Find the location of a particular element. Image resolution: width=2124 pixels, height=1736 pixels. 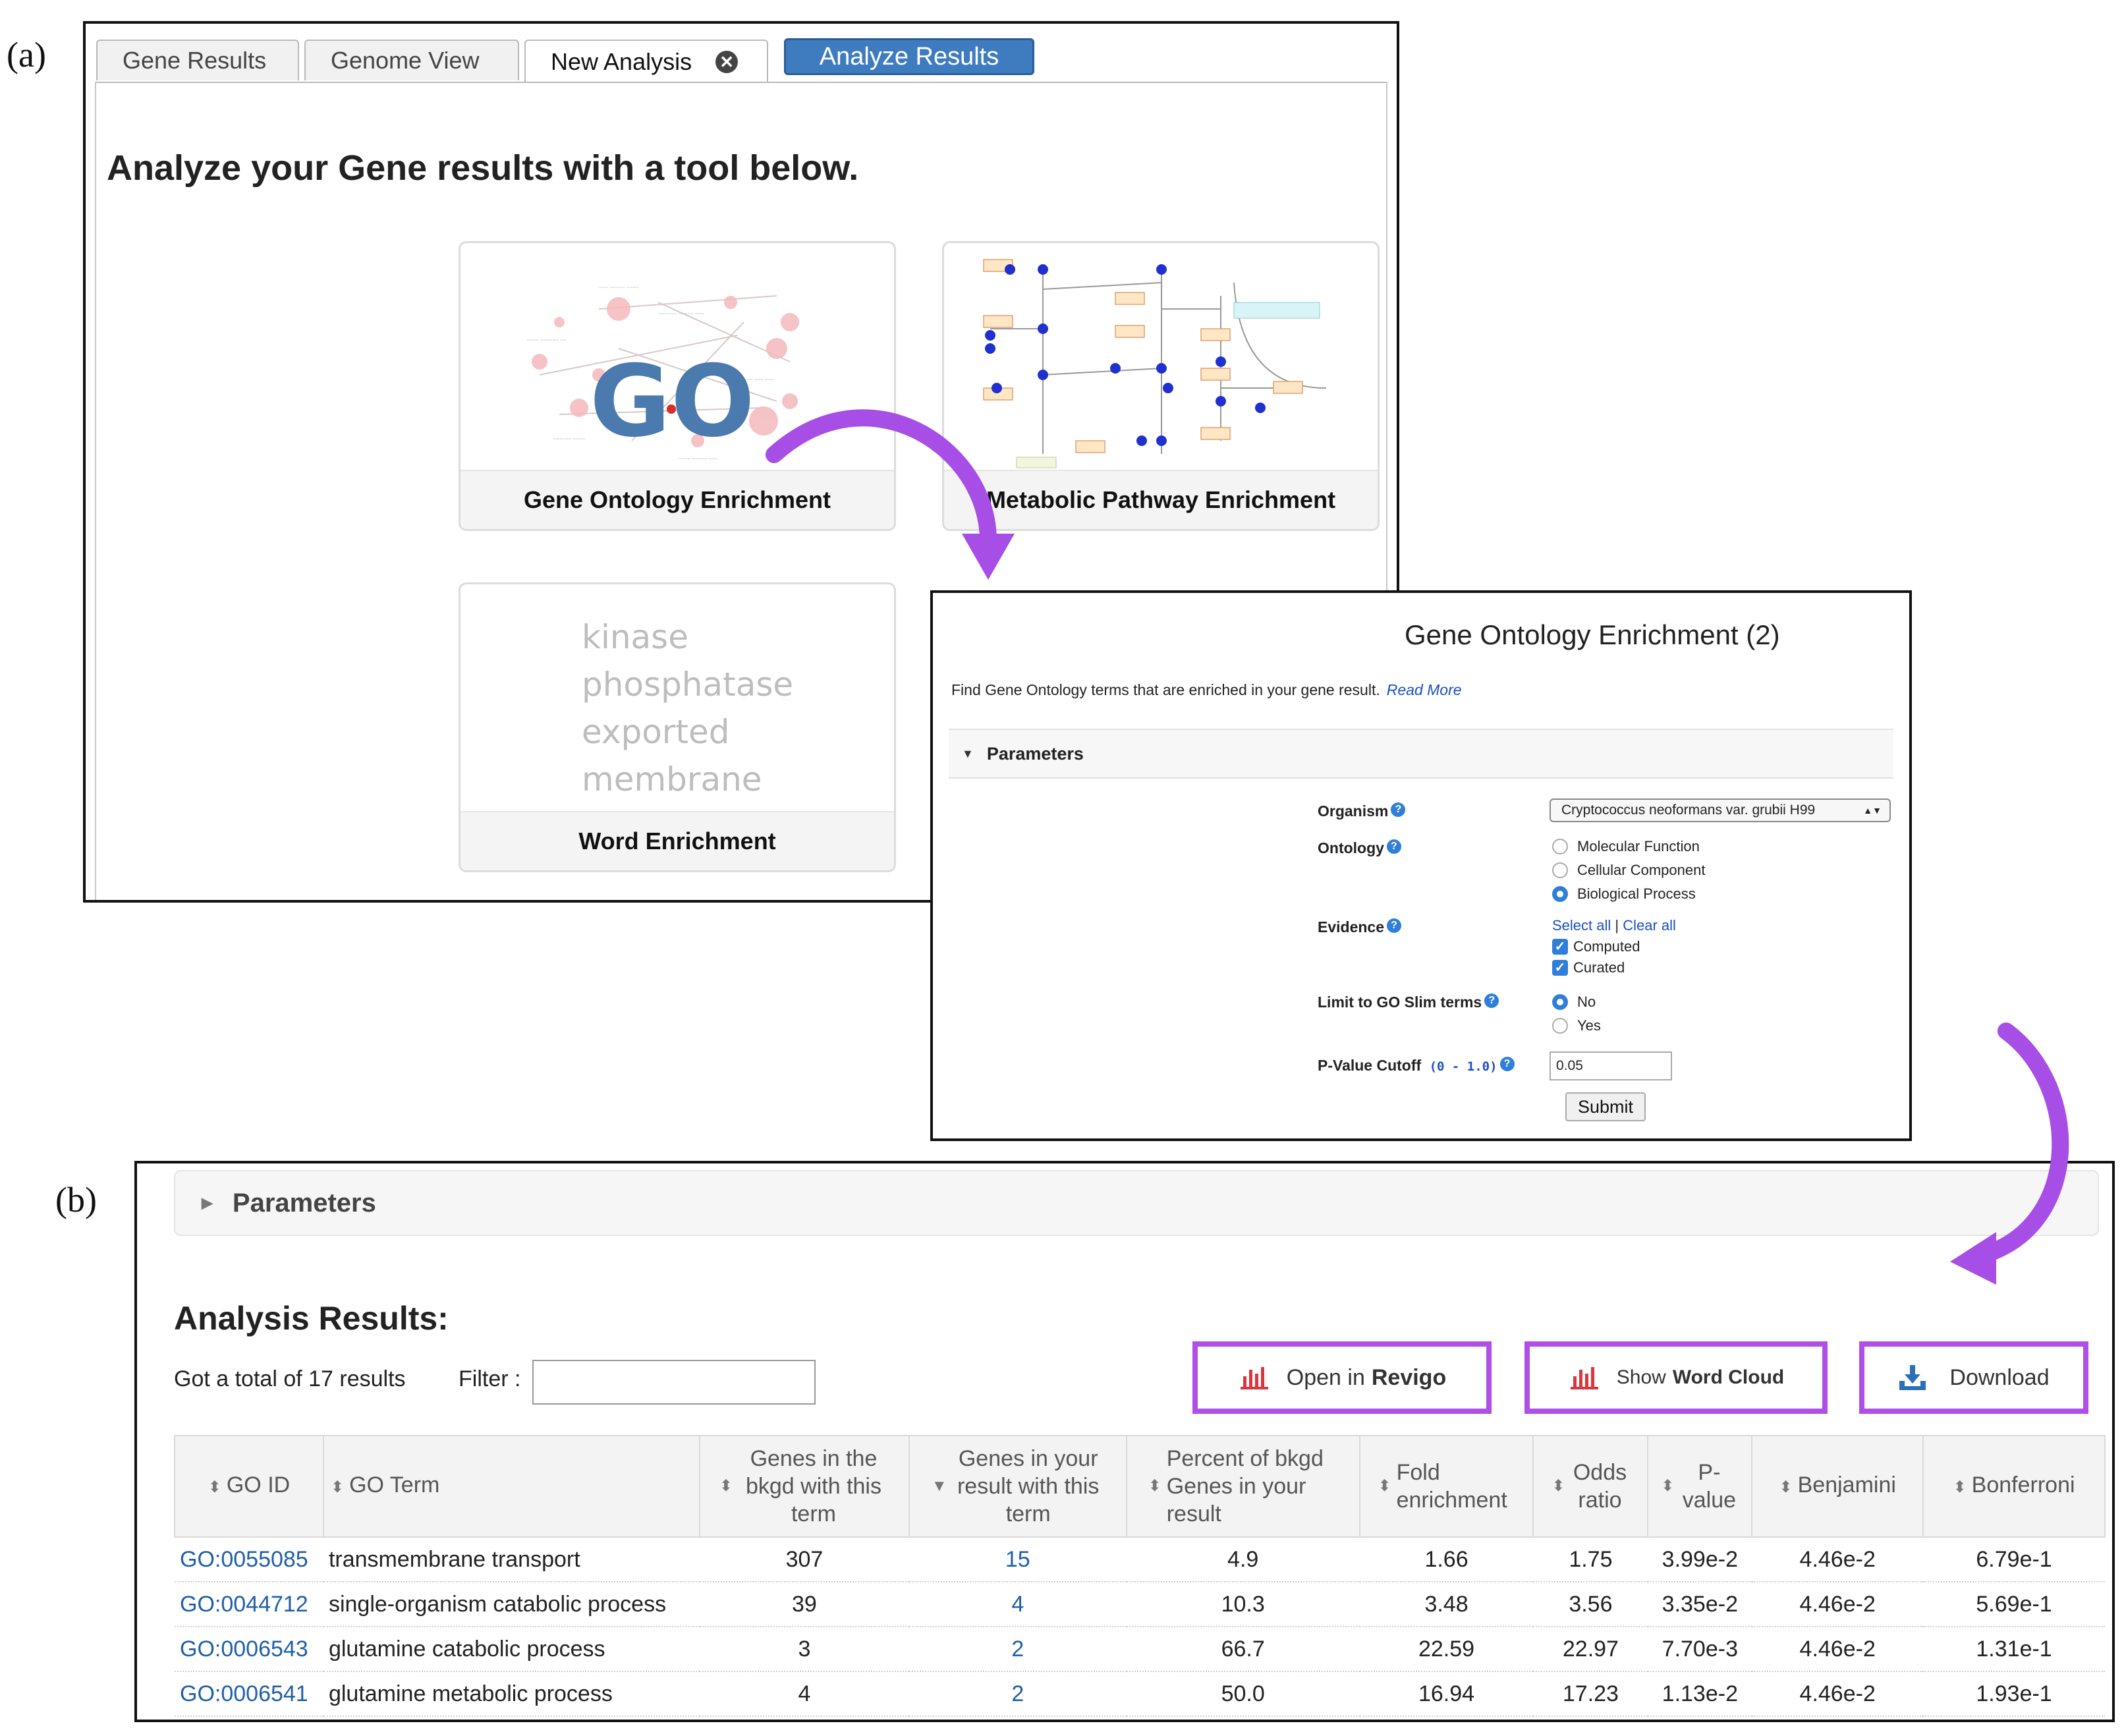

go-slim-option-yes: Yes is located at coordinates (1576, 1025).